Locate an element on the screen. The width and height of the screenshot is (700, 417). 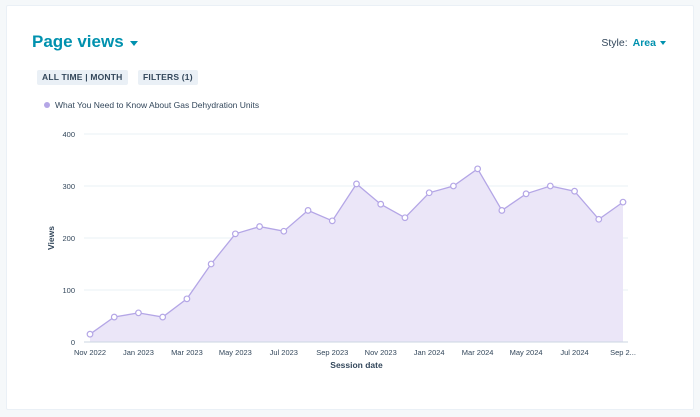
x-tick-label: Sep 2023 is located at coordinates (332, 352).